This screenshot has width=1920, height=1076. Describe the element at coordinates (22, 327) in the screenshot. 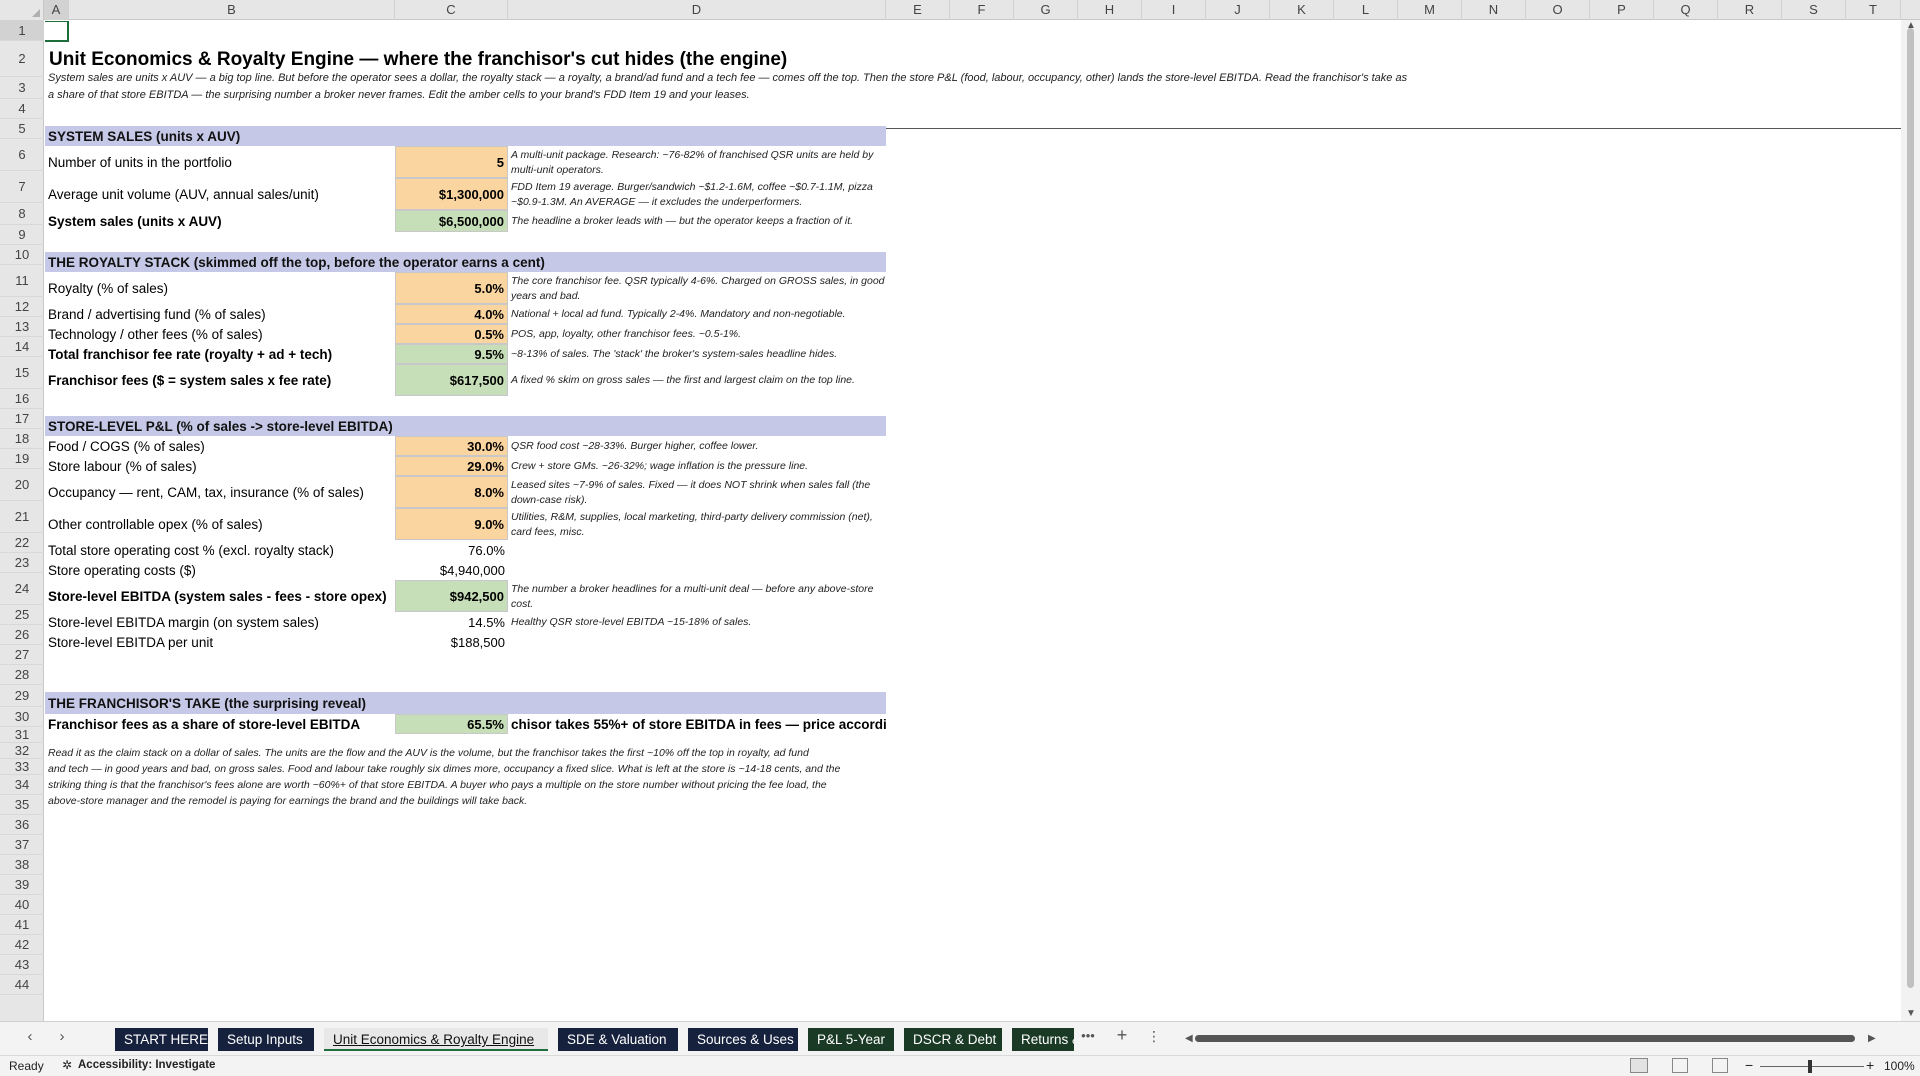

I see `row-header: 13` at that location.